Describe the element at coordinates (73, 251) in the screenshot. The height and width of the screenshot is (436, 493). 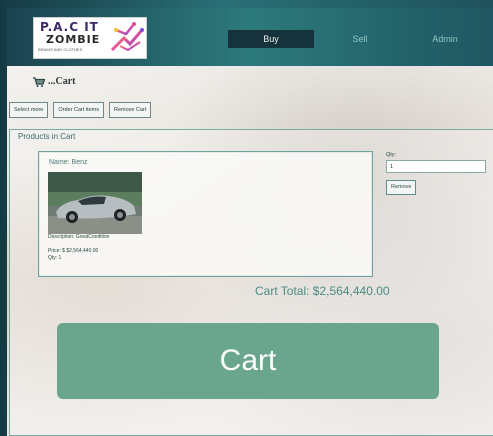
I see `product-price: Price: $ $2,564,440.00` at that location.